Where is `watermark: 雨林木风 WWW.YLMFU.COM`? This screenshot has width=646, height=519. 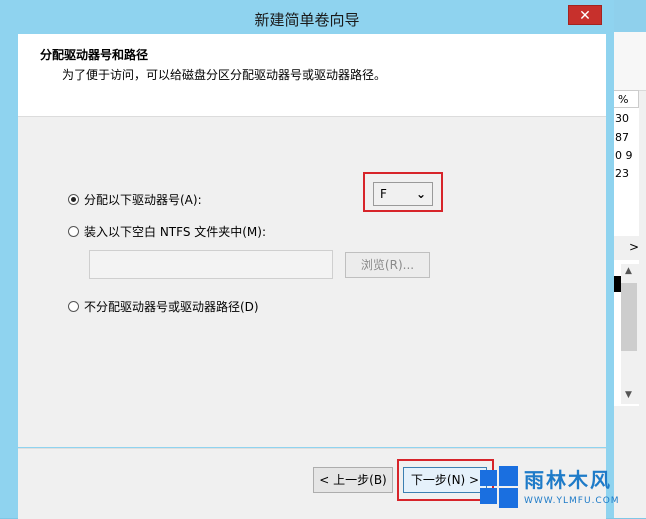 watermark: 雨林木风 WWW.YLMFU.COM is located at coordinates (560, 487).